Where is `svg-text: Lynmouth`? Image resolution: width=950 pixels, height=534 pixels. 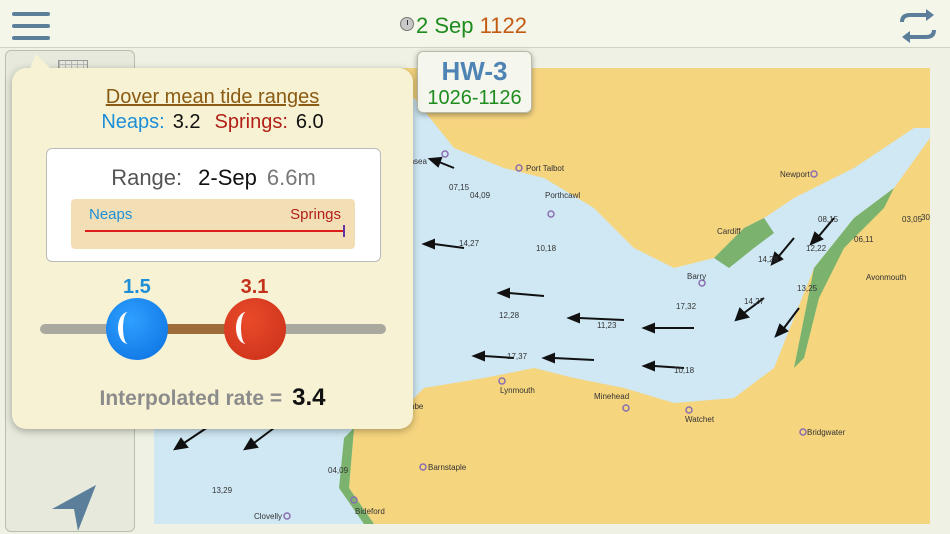 svg-text: Lynmouth is located at coordinates (517, 390).